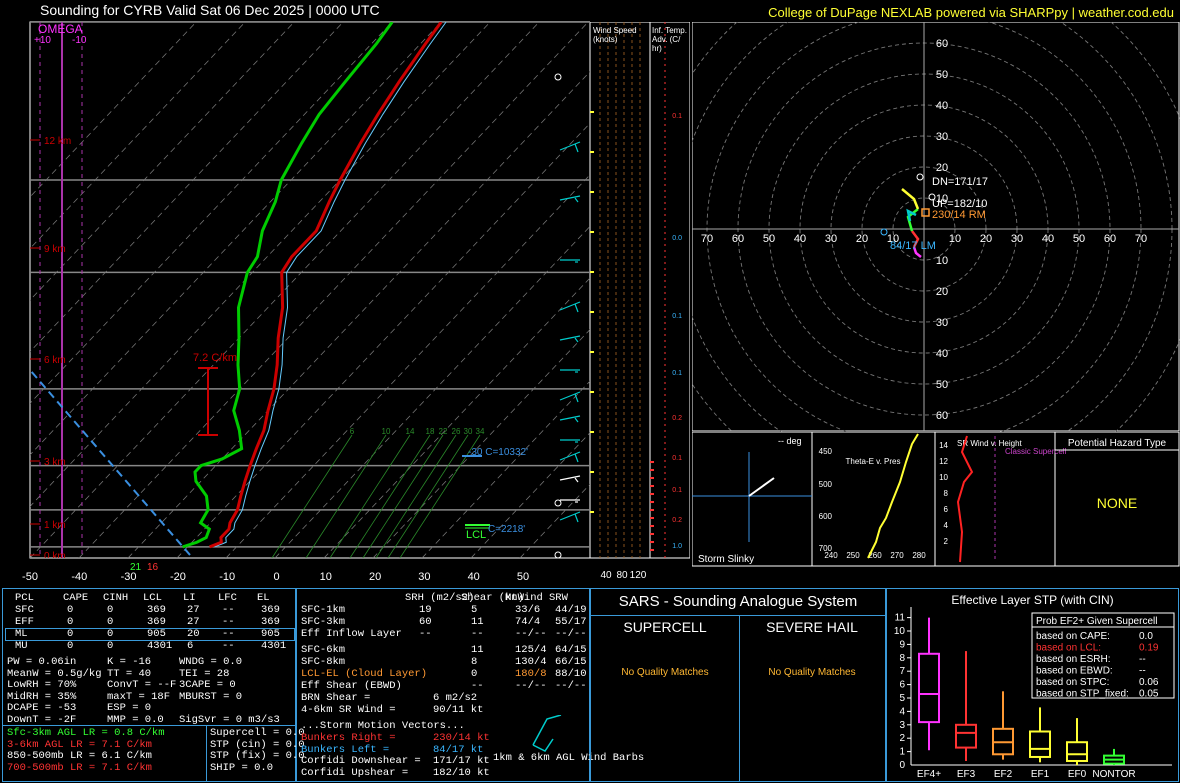  I want to click on lm-marker, so click(884, 232).